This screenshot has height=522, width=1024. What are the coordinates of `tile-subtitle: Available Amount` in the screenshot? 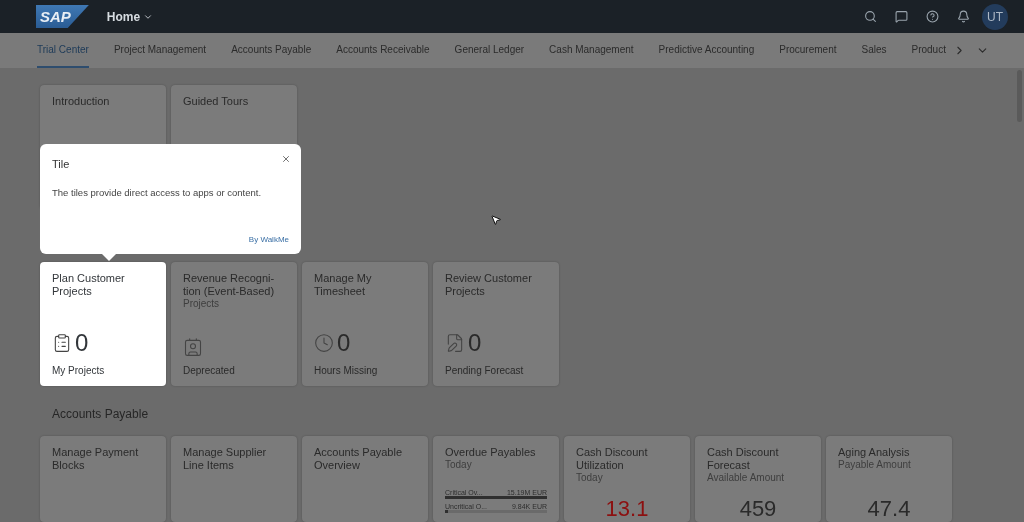 It's located at (746, 478).